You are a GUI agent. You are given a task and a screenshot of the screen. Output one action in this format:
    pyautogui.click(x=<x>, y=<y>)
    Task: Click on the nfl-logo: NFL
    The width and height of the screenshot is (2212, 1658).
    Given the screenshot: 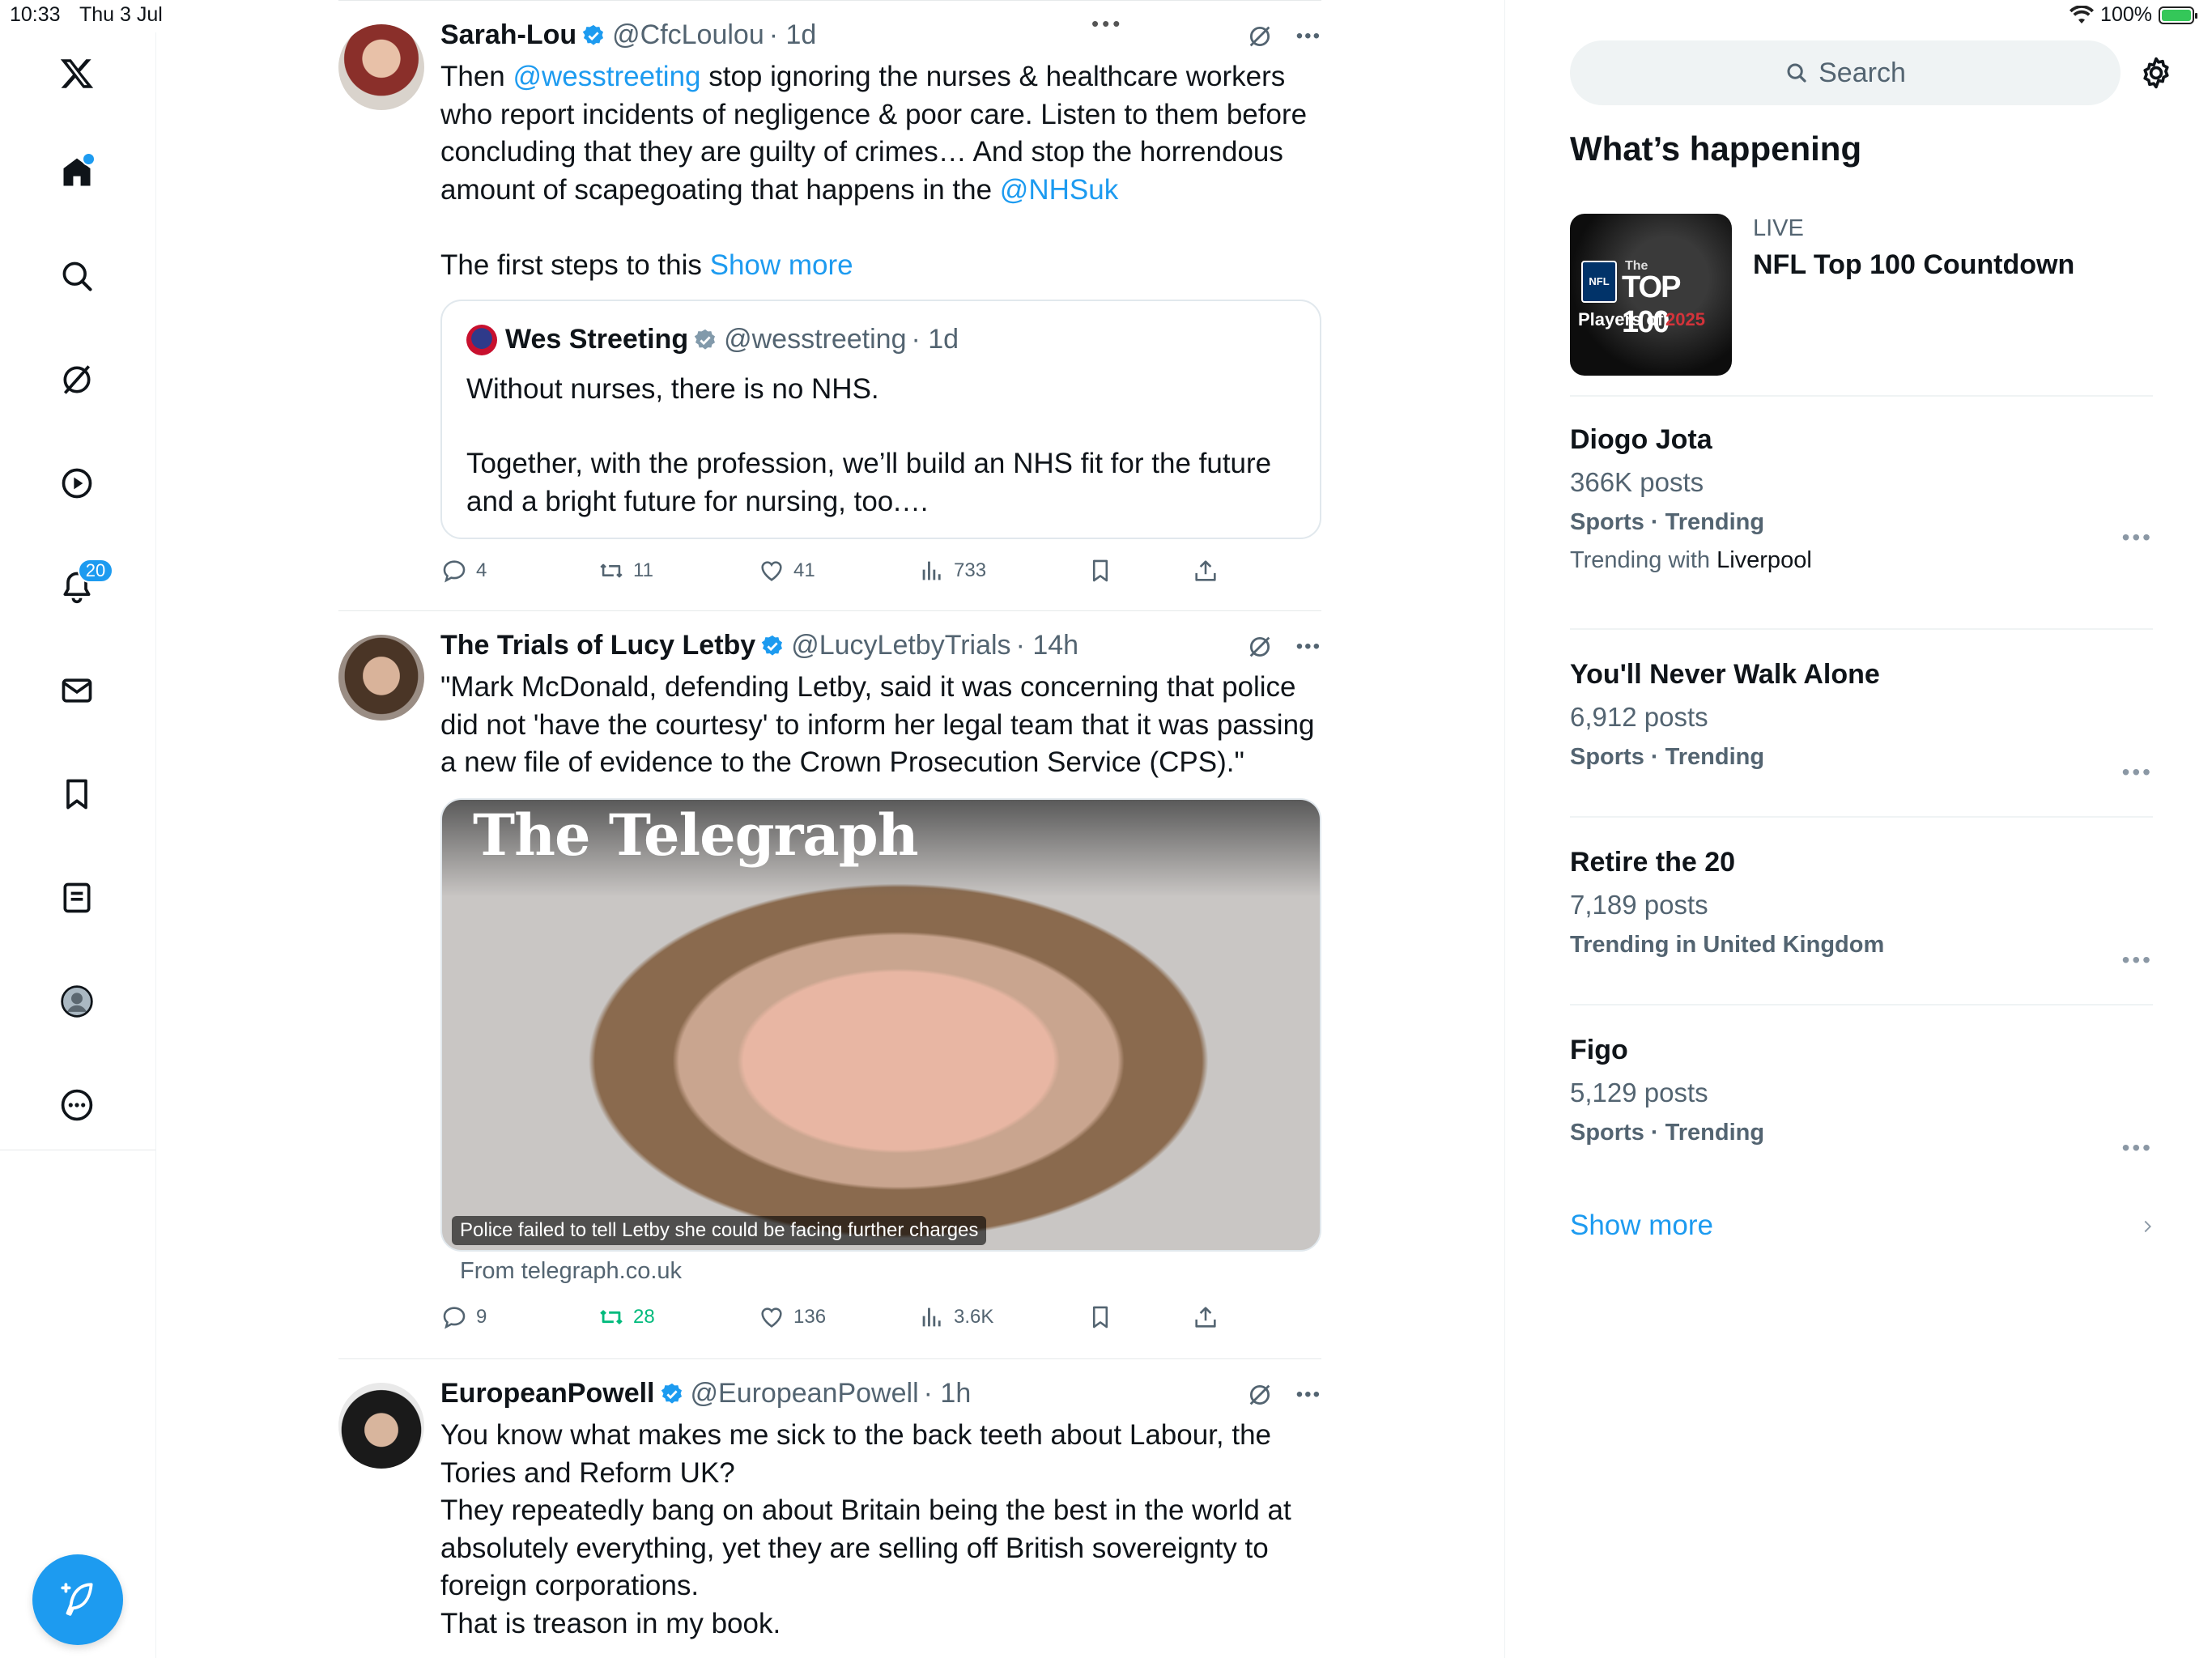 What is the action you would take?
    pyautogui.click(x=1599, y=282)
    